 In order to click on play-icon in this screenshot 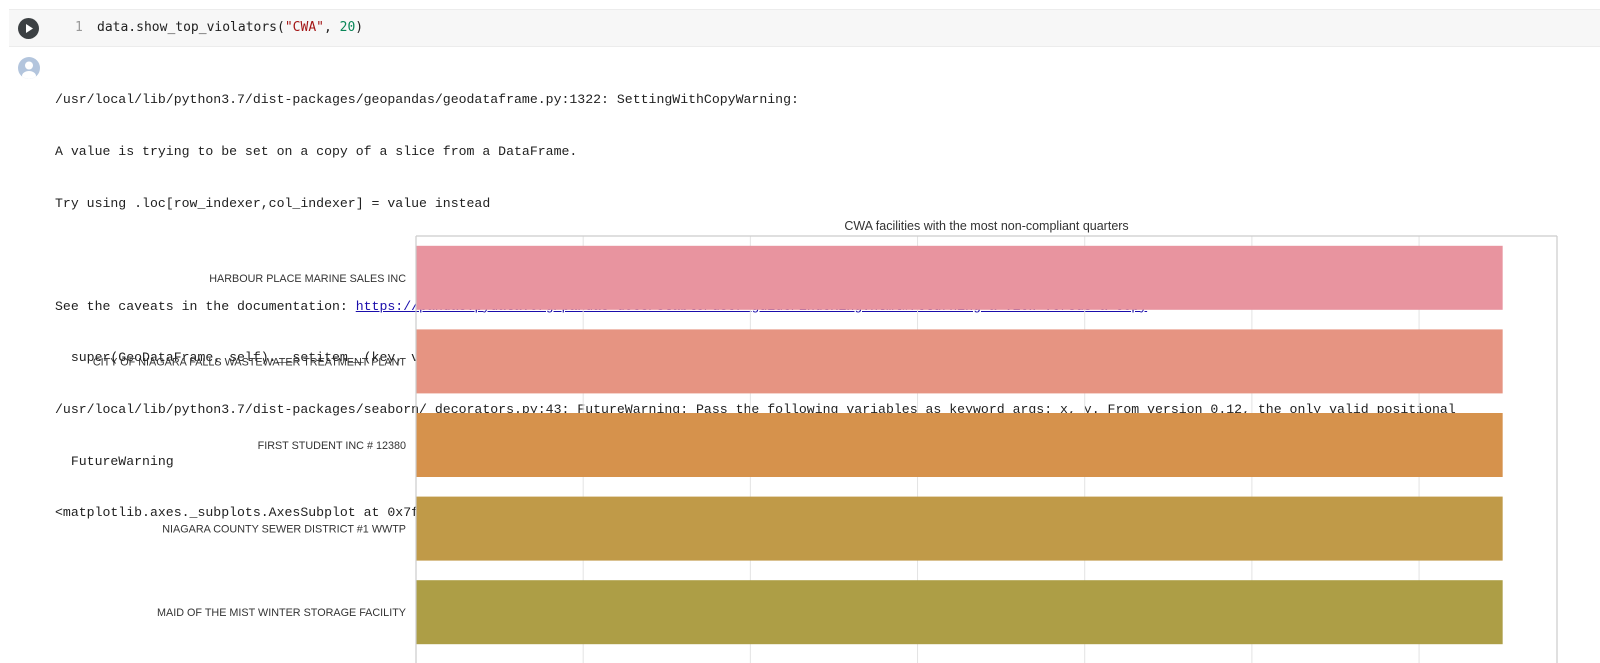, I will do `click(29, 28)`.